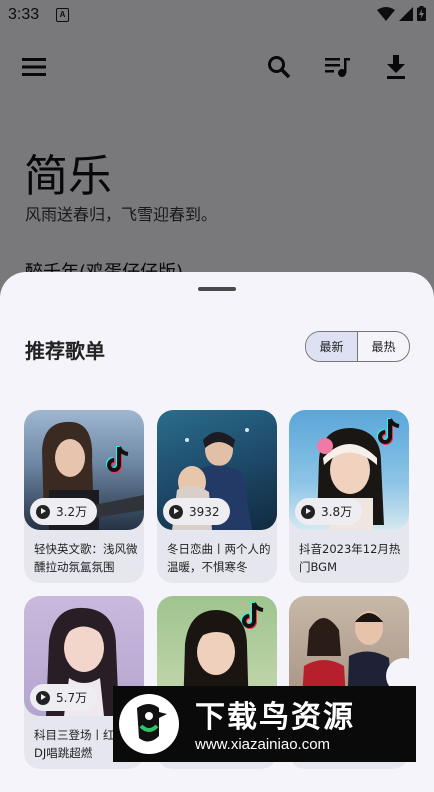 The height and width of the screenshot is (792, 434). I want to click on play-count: 3.8万, so click(337, 512).